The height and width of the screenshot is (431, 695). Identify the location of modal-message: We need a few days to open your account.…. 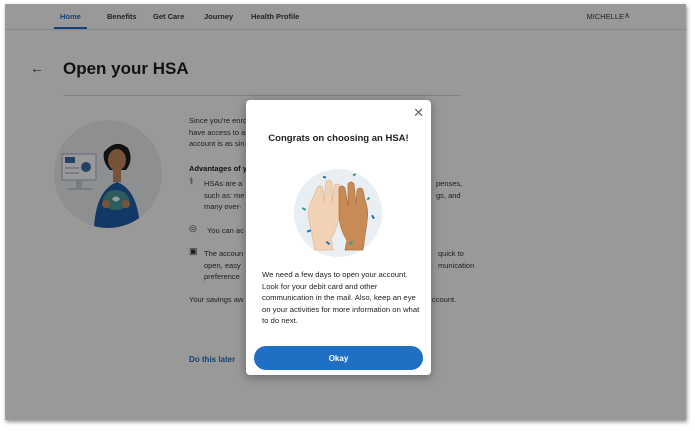
(341, 297).